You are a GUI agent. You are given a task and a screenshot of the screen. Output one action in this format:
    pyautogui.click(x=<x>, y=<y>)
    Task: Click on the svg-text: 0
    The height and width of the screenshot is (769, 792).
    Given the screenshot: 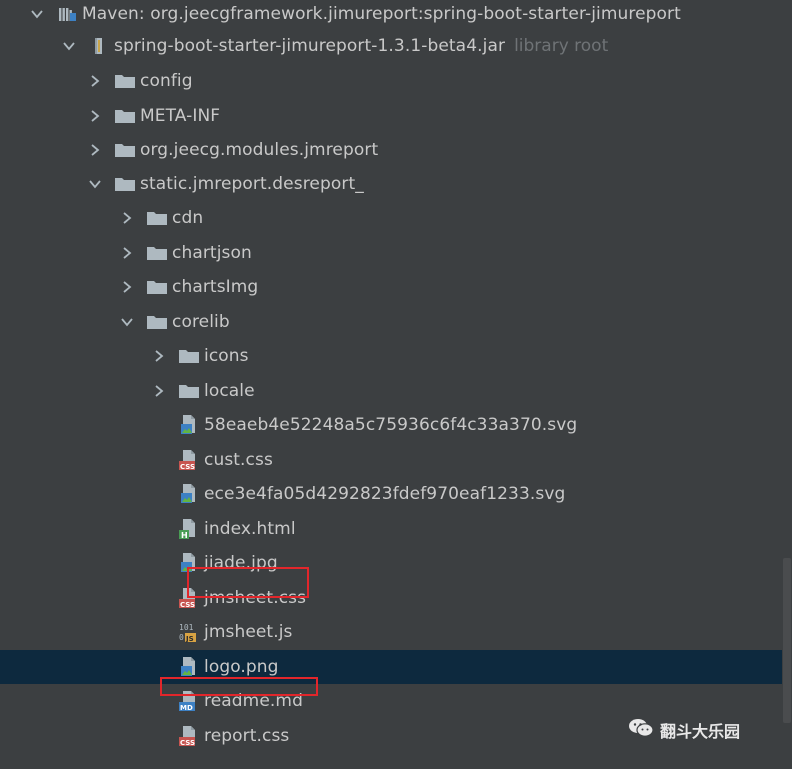 What is the action you would take?
    pyautogui.click(x=181, y=637)
    